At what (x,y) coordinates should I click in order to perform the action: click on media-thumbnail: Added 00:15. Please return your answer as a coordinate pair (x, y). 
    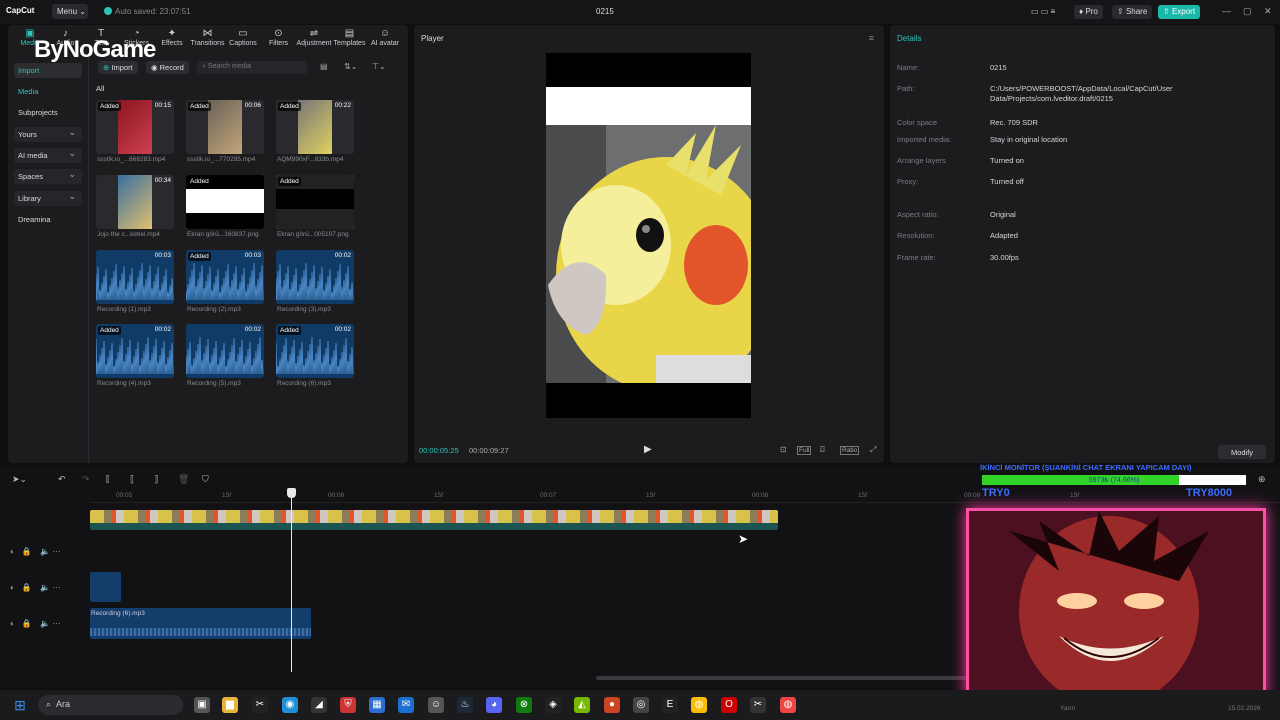
    Looking at the image, I should click on (135, 127).